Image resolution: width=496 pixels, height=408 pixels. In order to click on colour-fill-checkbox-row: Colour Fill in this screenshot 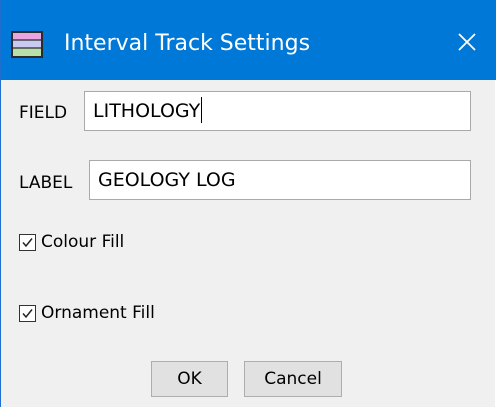, I will do `click(71, 242)`.